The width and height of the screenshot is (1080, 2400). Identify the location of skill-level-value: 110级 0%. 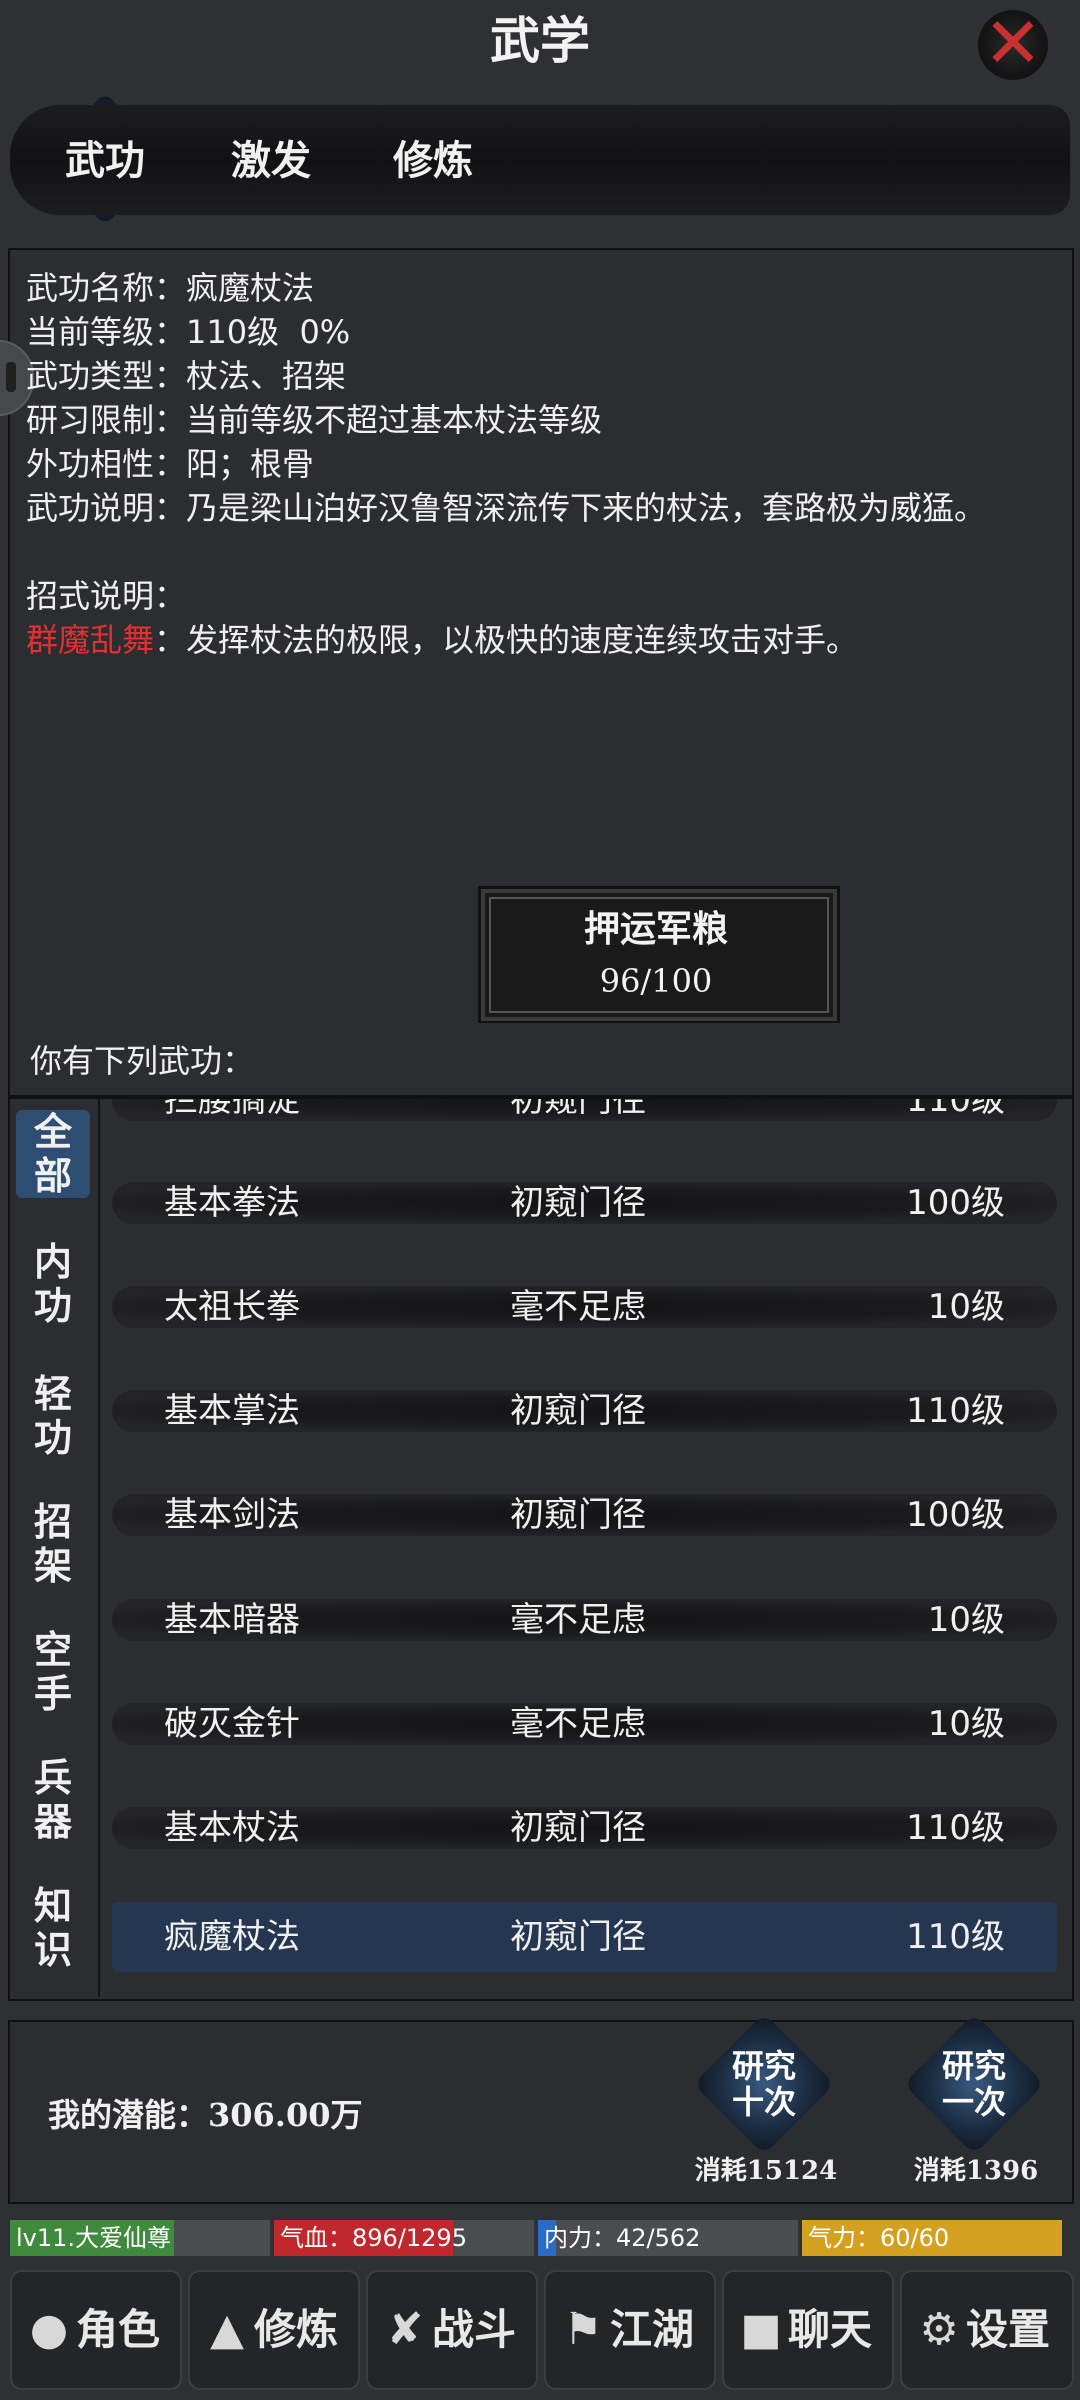
(268, 332).